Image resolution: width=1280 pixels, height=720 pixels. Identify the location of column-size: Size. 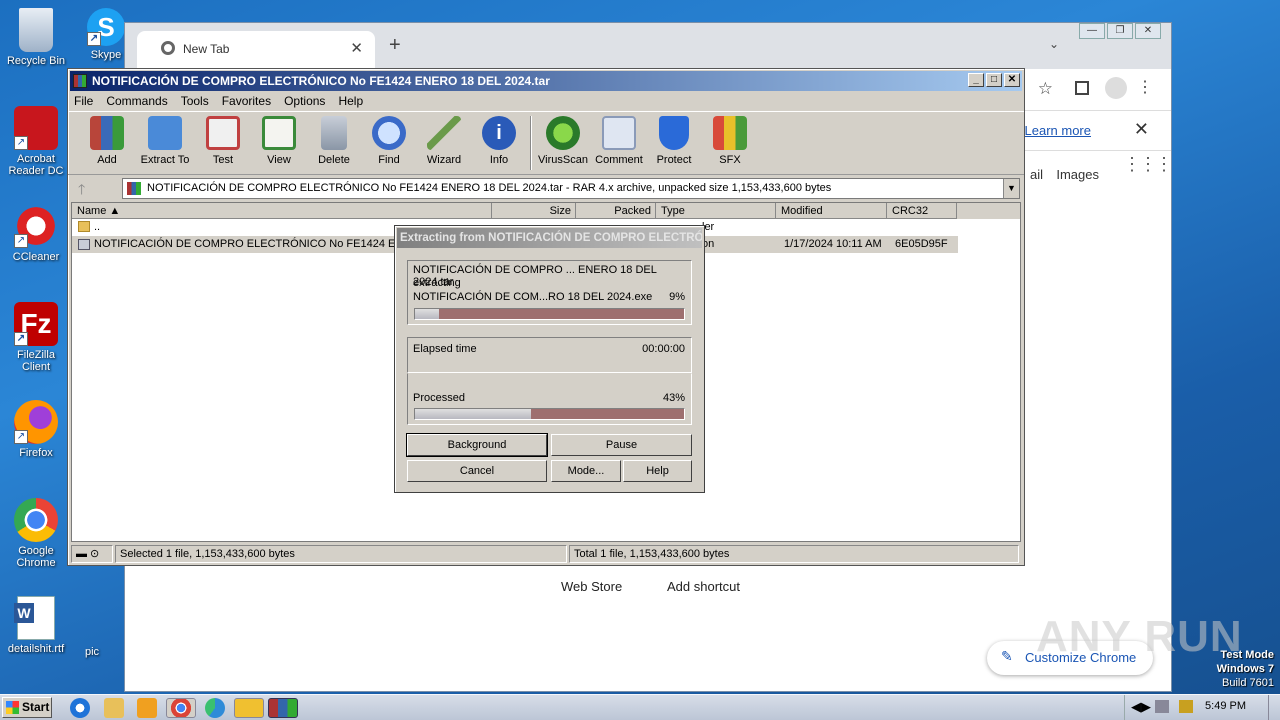
(534, 211).